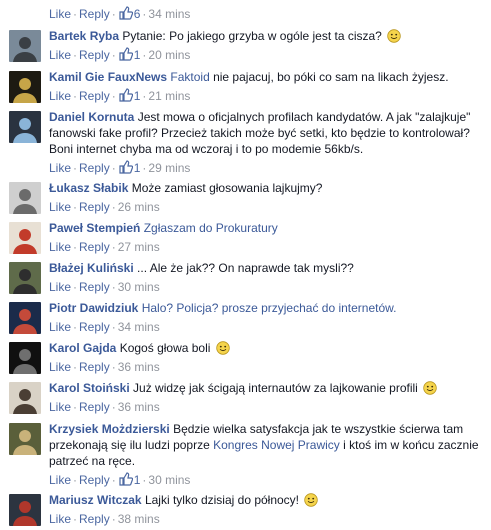 The width and height of the screenshot is (491, 530). What do you see at coordinates (276, 445) in the screenshot?
I see `mention-link: Kongres Nowej Prawicy` at bounding box center [276, 445].